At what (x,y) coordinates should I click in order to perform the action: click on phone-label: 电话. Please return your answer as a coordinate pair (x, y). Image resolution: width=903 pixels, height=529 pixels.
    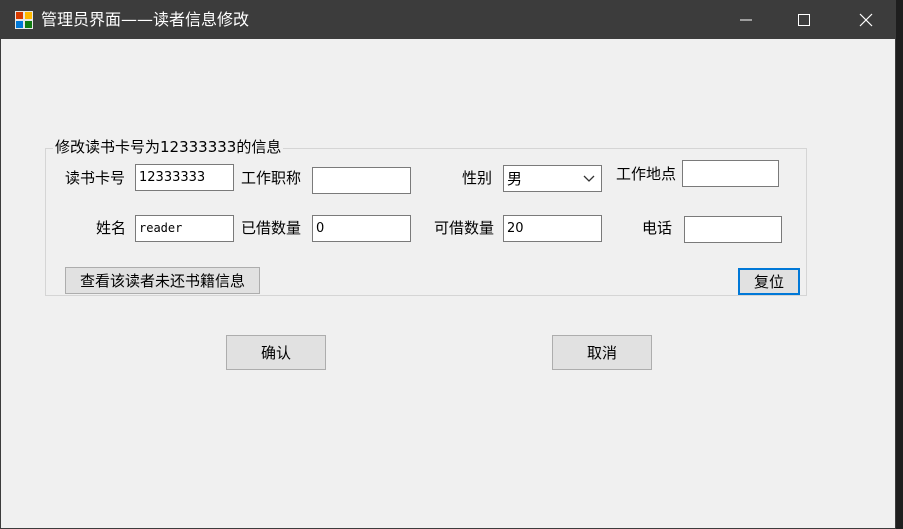
    Looking at the image, I should click on (657, 228).